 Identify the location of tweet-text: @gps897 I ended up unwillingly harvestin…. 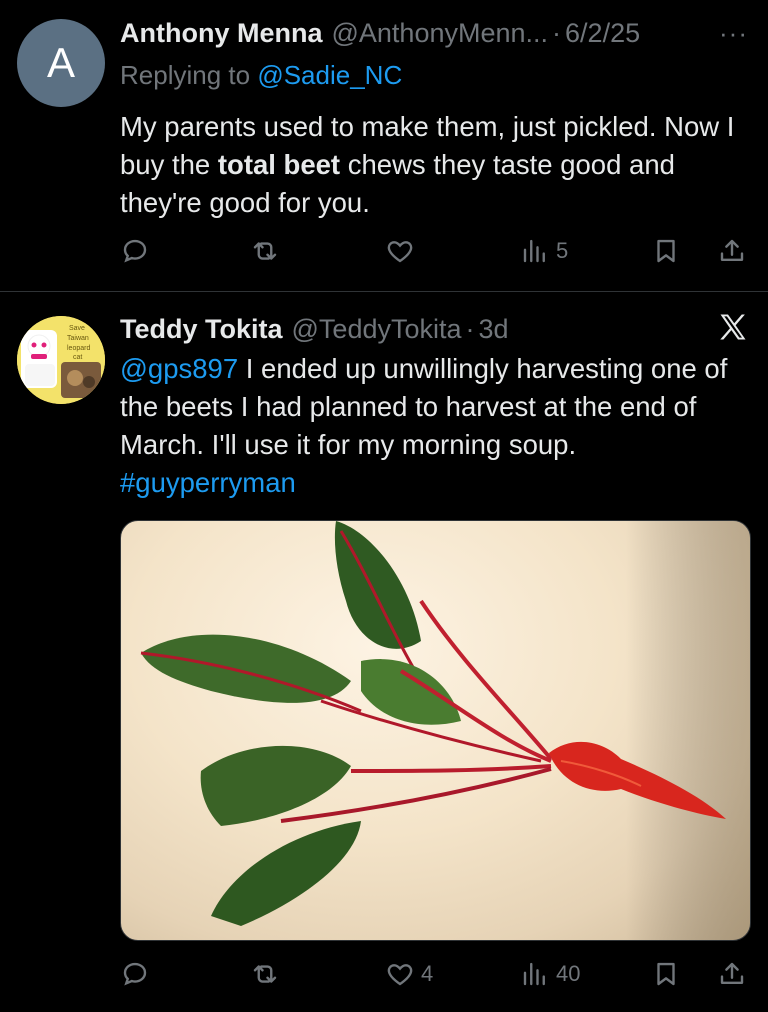
(440, 426).